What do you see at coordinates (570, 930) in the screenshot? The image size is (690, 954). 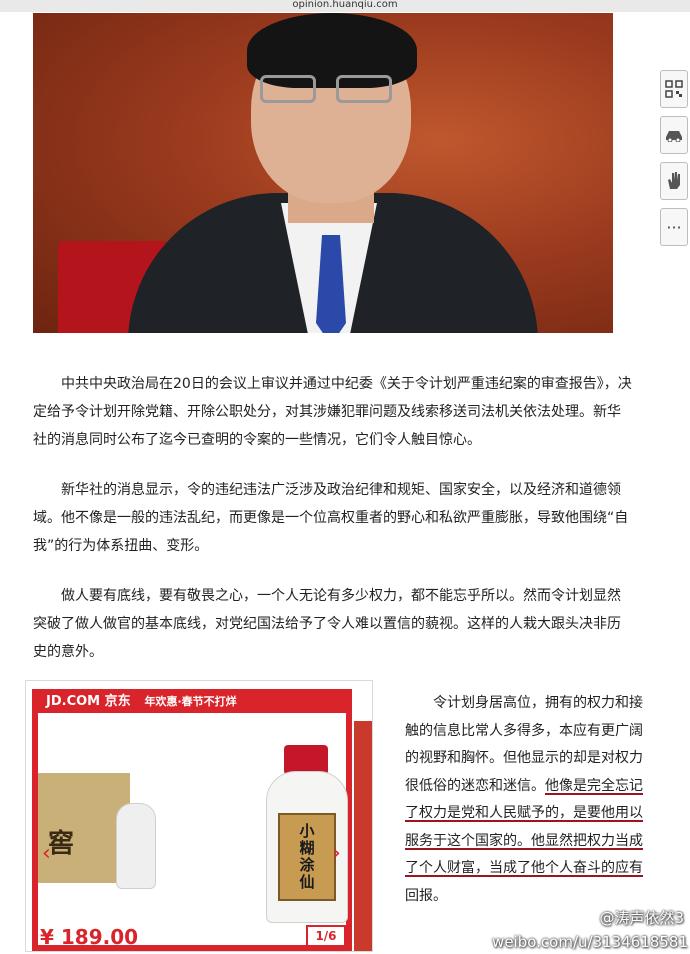 I see `weibo-watermark: @涛声依然3 weibo.com/u/3134618581` at bounding box center [570, 930].